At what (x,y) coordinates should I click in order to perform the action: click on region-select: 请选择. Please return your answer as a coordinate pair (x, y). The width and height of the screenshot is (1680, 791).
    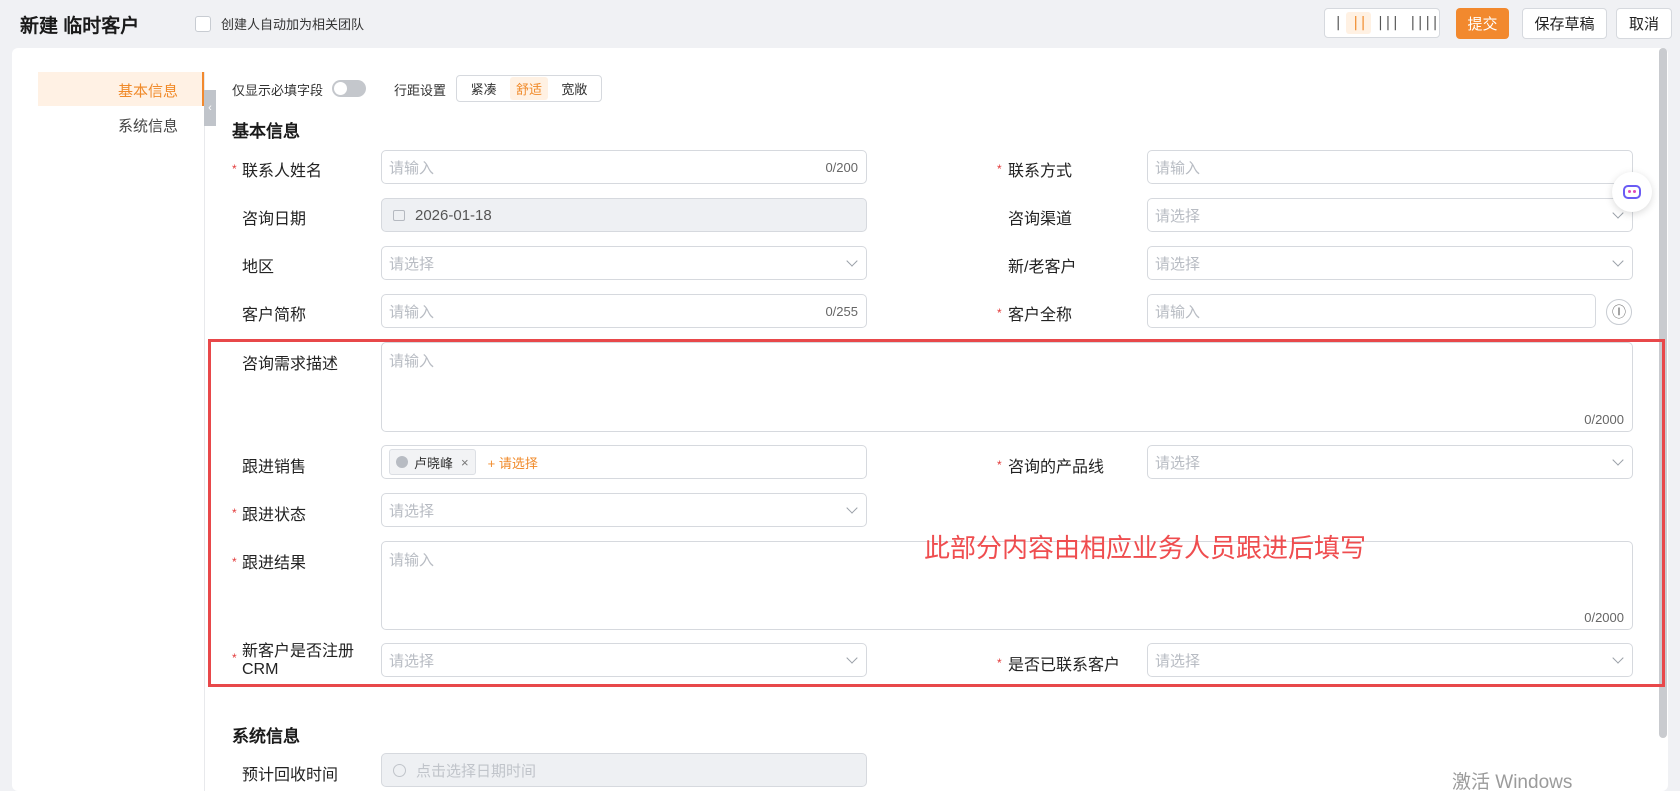
    Looking at the image, I should click on (624, 263).